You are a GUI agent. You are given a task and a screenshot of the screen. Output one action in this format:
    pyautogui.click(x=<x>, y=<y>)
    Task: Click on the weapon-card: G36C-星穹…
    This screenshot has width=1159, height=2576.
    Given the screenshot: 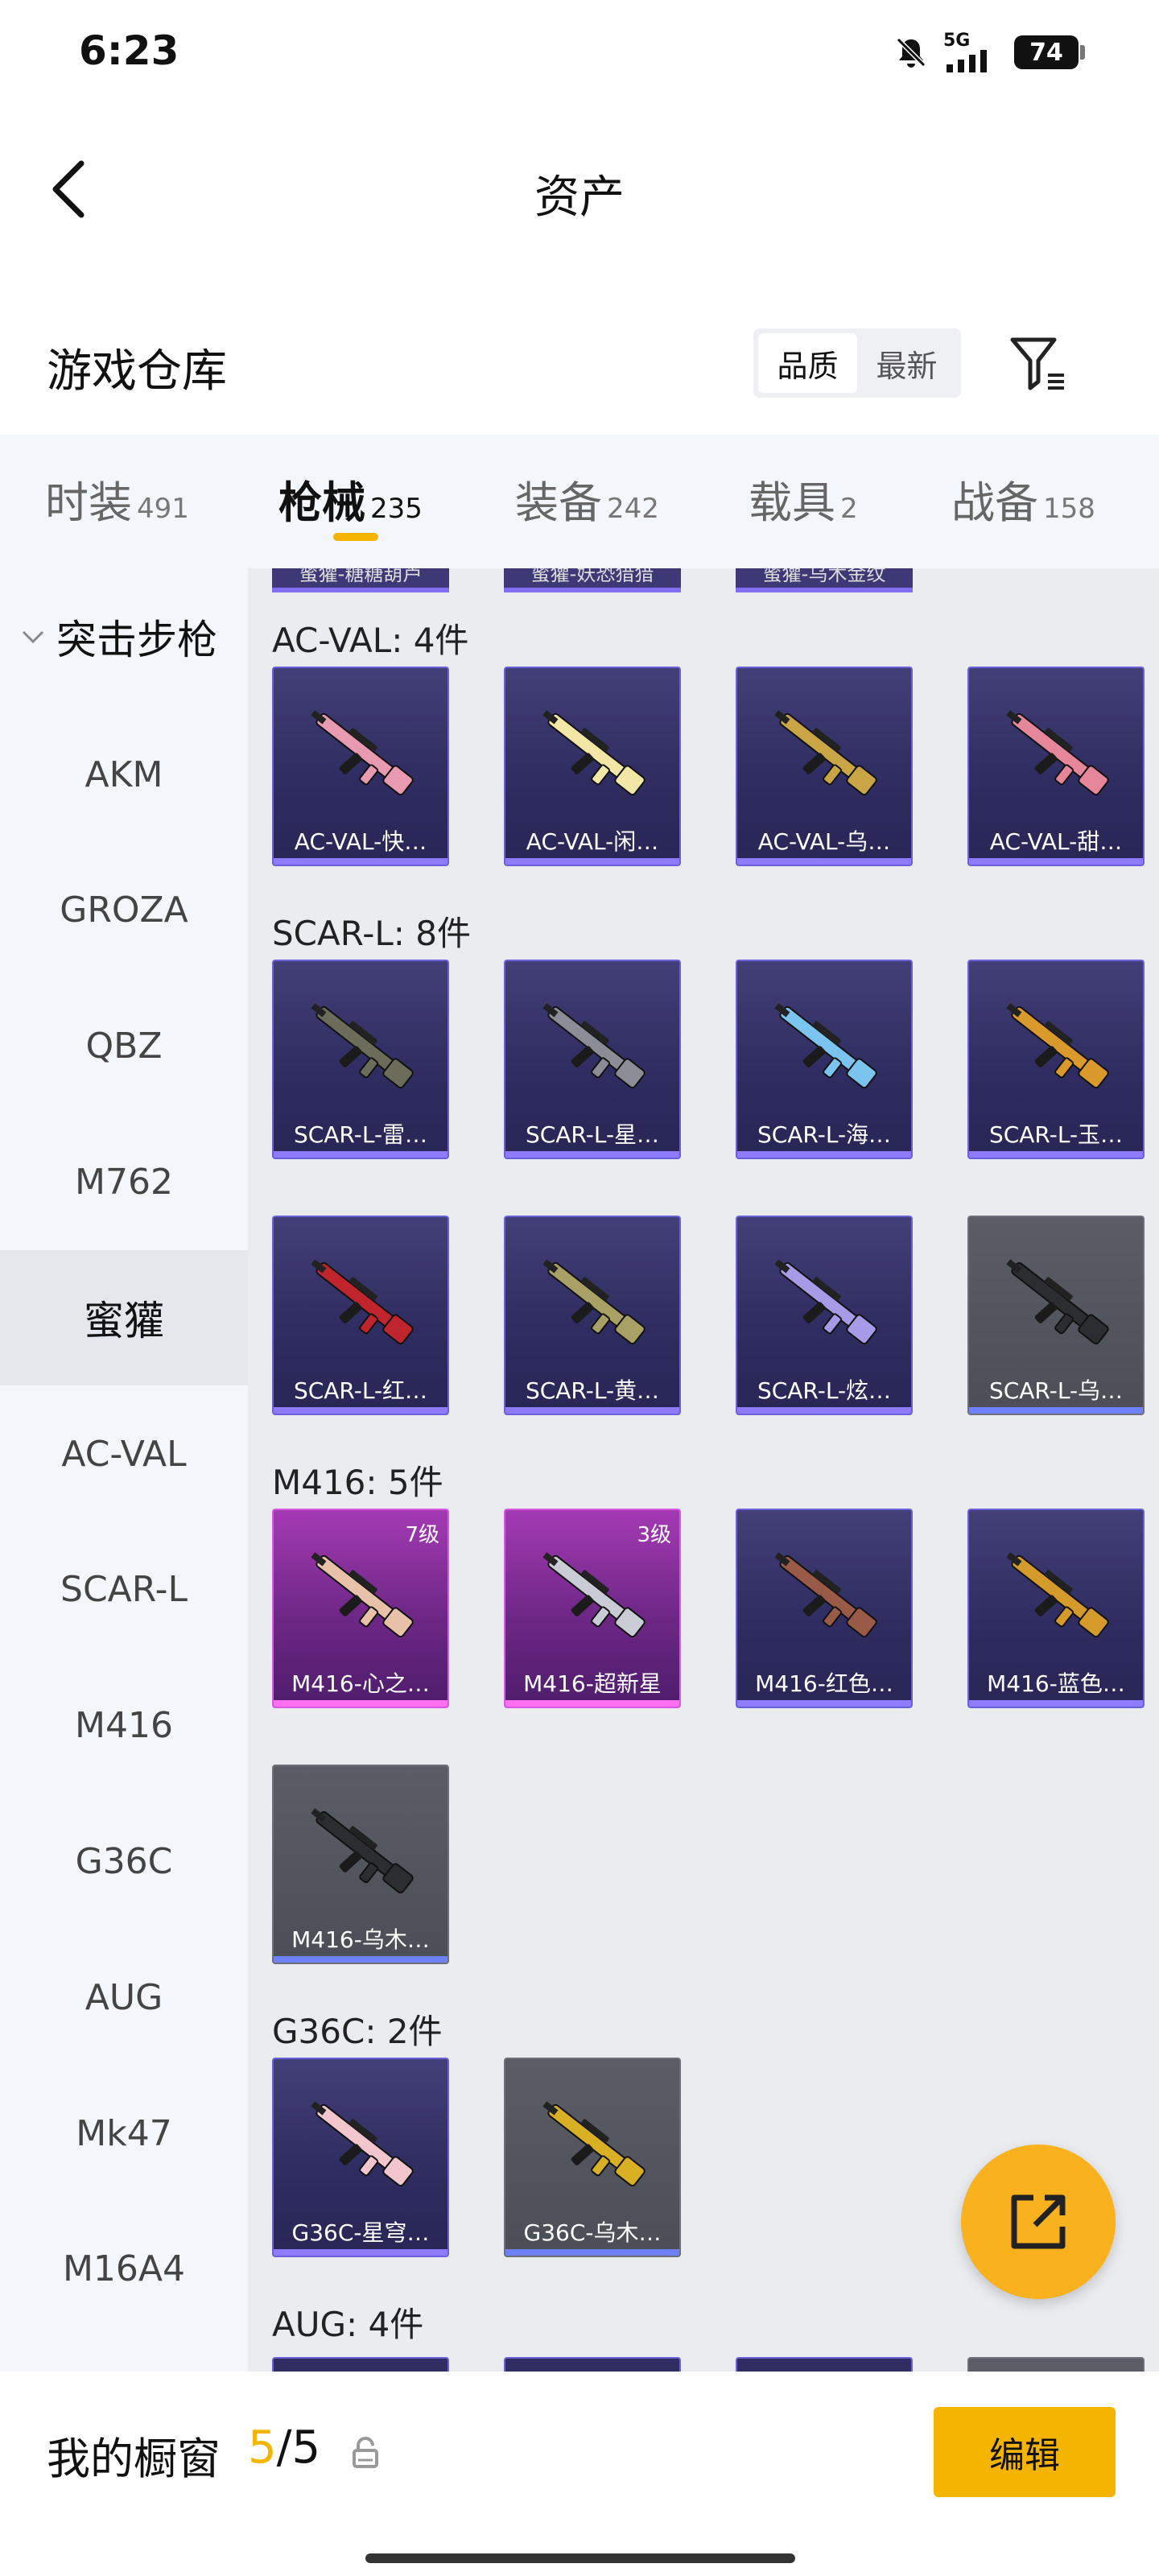 What is the action you would take?
    pyautogui.click(x=360, y=2157)
    